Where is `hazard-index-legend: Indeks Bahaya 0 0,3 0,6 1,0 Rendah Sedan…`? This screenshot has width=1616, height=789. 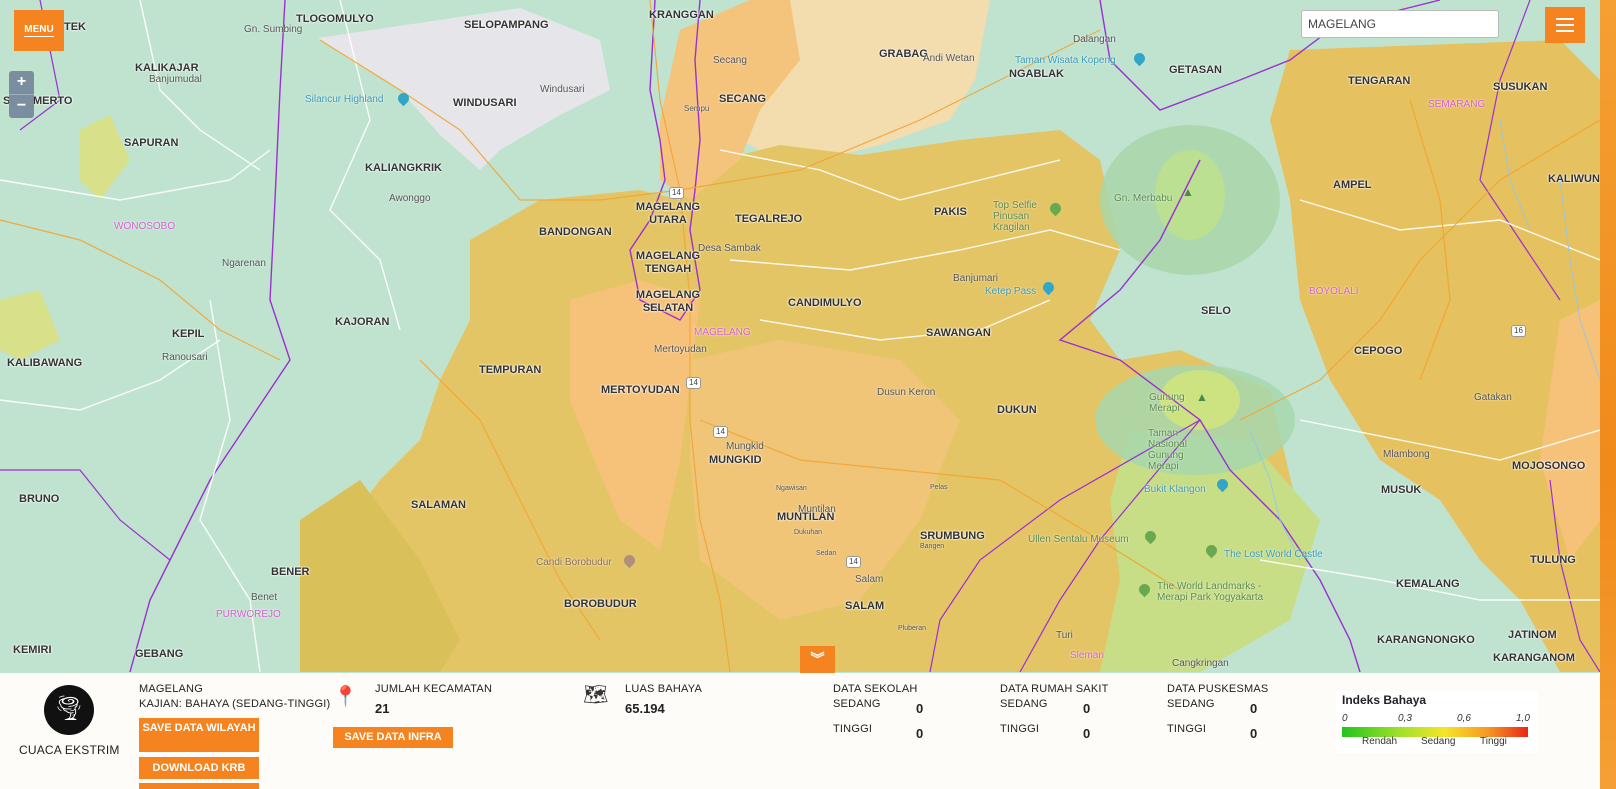 hazard-index-legend: Indeks Bahaya 0 0,3 0,6 1,0 Rendah Sedan… is located at coordinates (1437, 722).